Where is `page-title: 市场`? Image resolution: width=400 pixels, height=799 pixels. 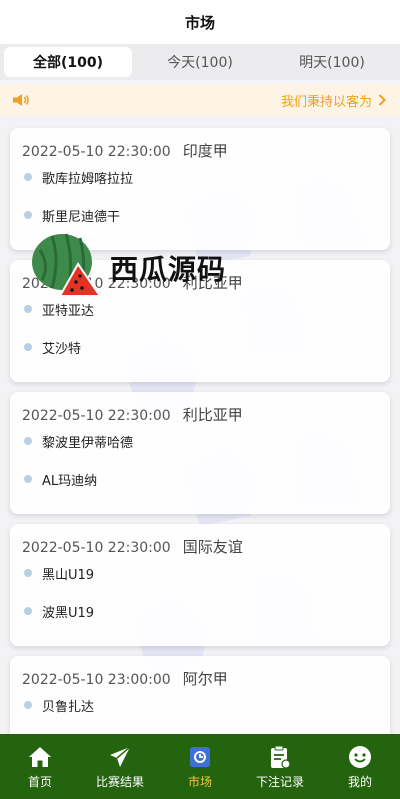
page-title: 市场 is located at coordinates (199, 22).